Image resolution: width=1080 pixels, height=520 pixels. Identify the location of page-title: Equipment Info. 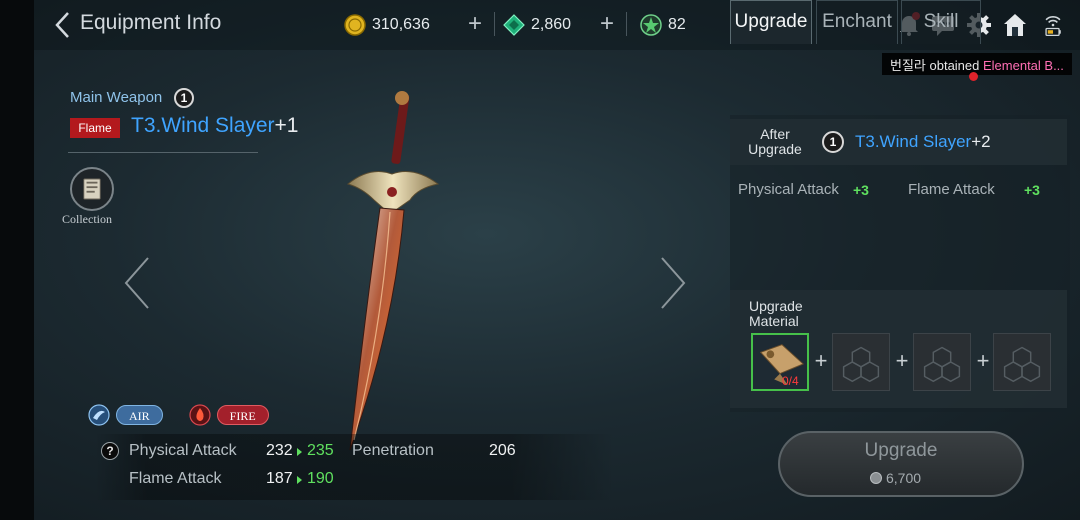
(151, 22).